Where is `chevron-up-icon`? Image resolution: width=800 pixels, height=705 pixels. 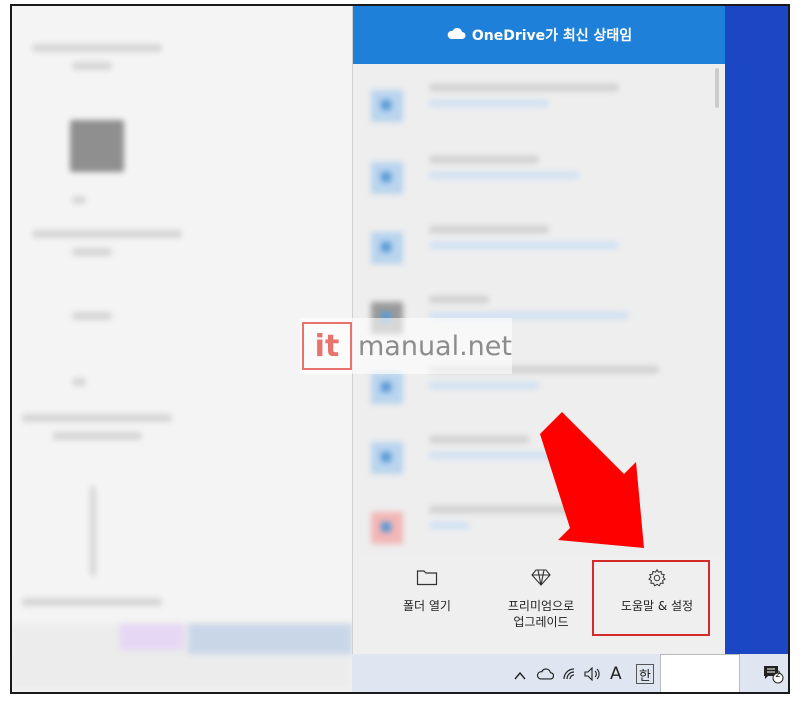
chevron-up-icon is located at coordinates (520, 675).